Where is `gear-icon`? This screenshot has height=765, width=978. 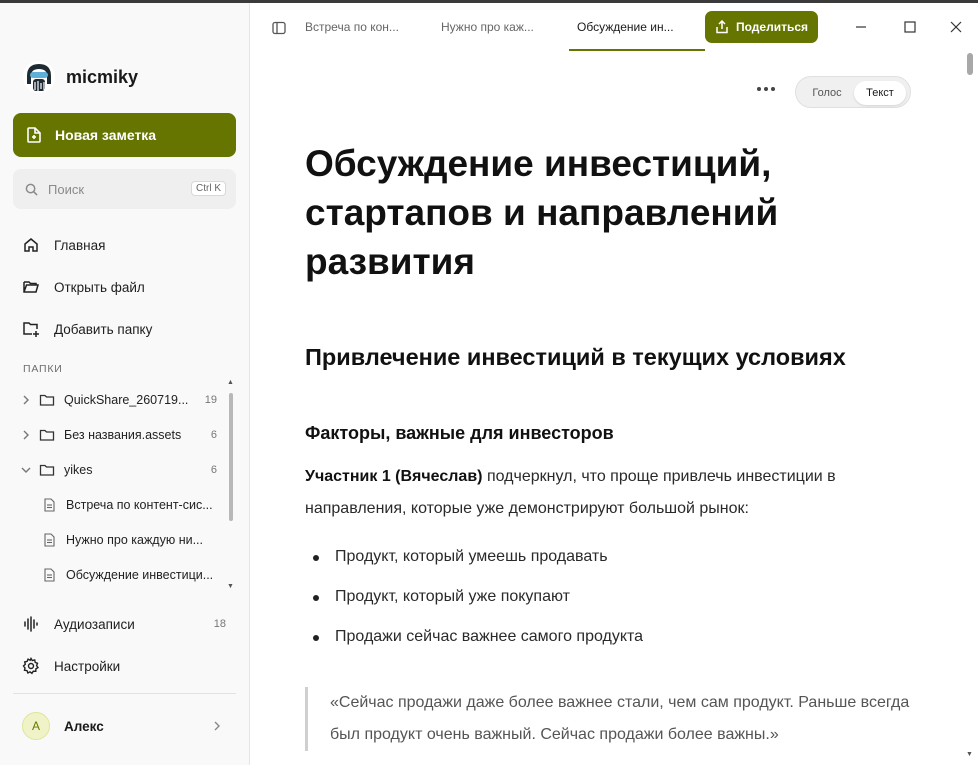 gear-icon is located at coordinates (31, 666).